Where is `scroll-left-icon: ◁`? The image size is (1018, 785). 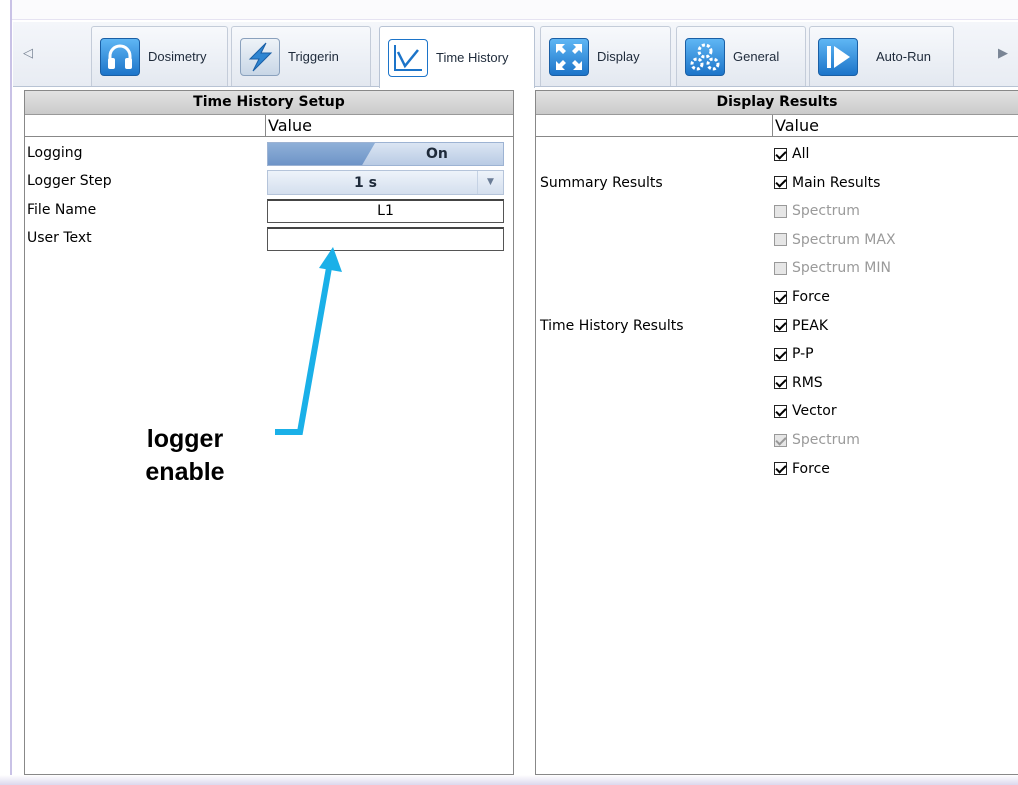 scroll-left-icon: ◁ is located at coordinates (28, 54).